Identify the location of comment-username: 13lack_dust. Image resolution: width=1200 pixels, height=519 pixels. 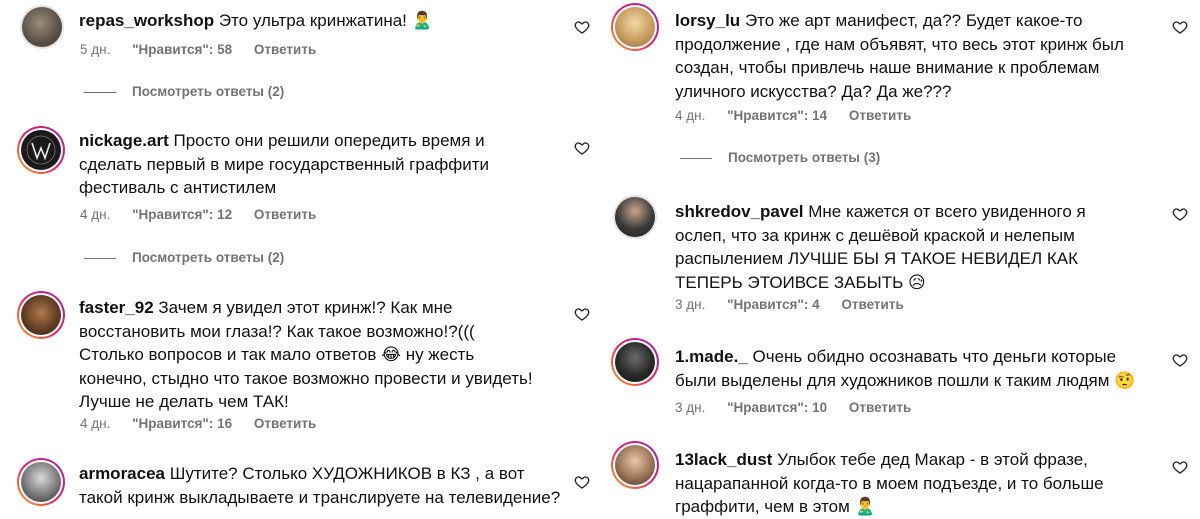
(723, 459).